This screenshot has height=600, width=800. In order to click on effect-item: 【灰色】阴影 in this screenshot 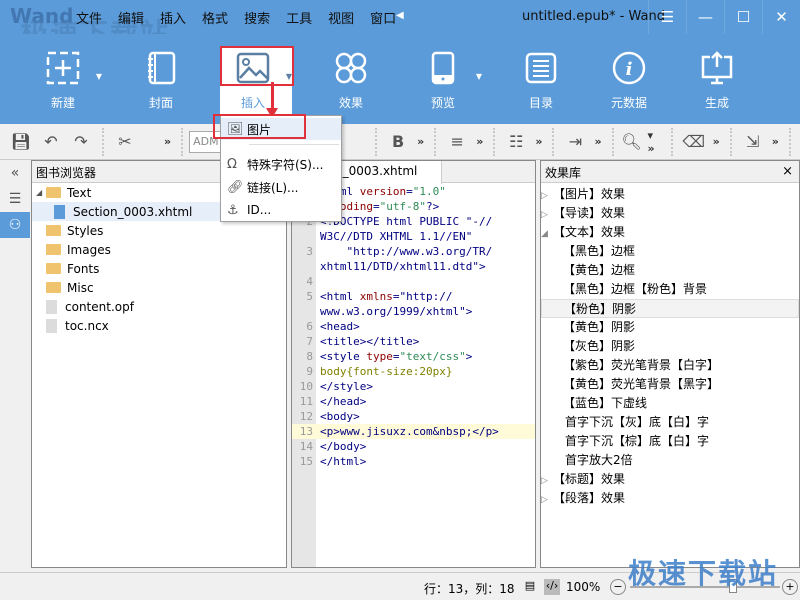, I will do `click(670, 346)`.